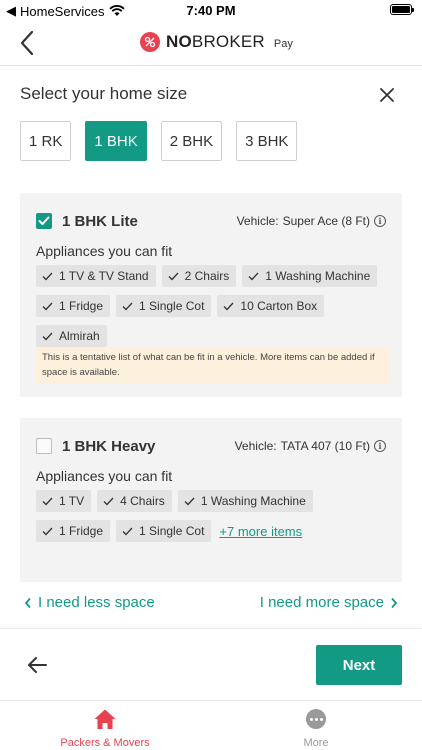 This screenshot has width=422, height=750. Describe the element at coordinates (321, 602) in the screenshot. I see `more-space-label: I need more space` at that location.